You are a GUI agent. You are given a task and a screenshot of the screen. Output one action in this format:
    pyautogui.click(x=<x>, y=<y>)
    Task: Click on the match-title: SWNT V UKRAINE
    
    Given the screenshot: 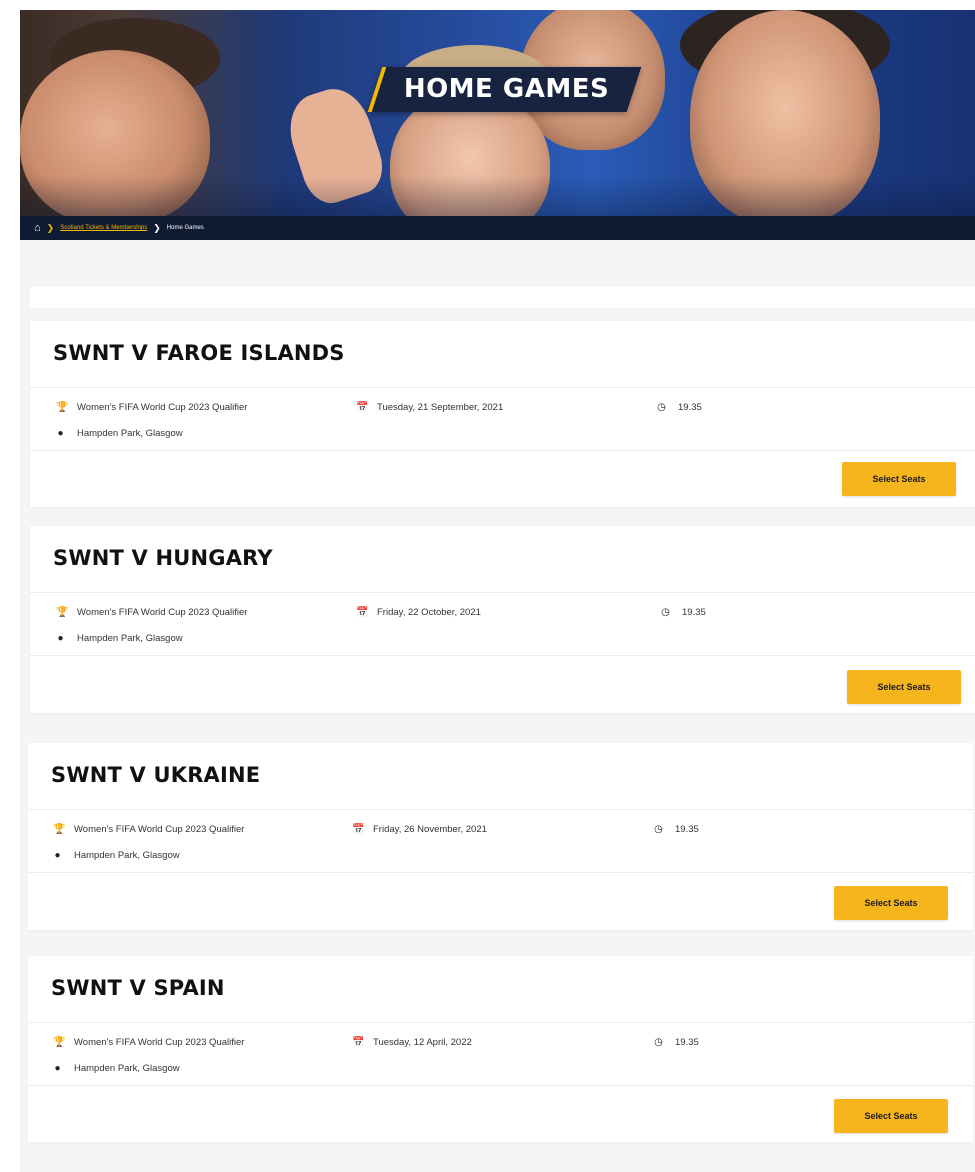 What is the action you would take?
    pyautogui.click(x=156, y=775)
    